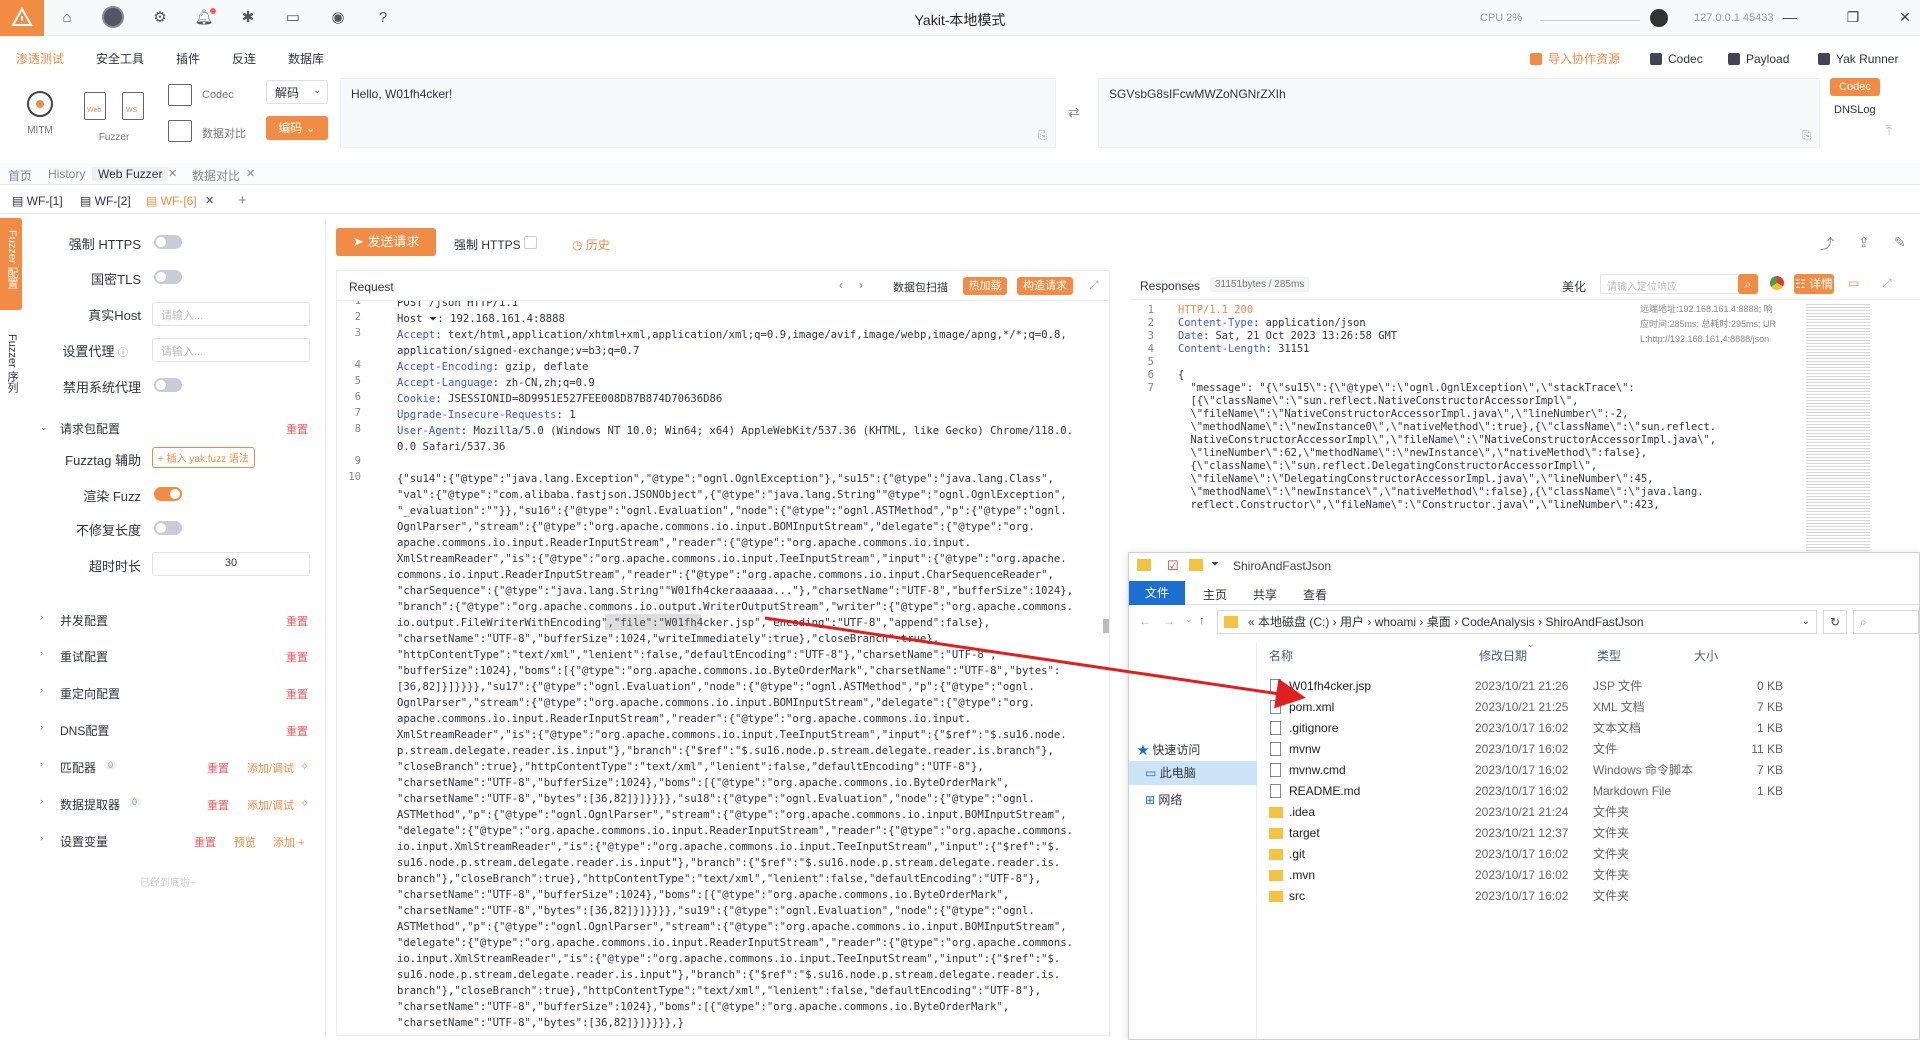 The height and width of the screenshot is (1040, 1920). I want to click on forward-icon: →, so click(1169, 621).